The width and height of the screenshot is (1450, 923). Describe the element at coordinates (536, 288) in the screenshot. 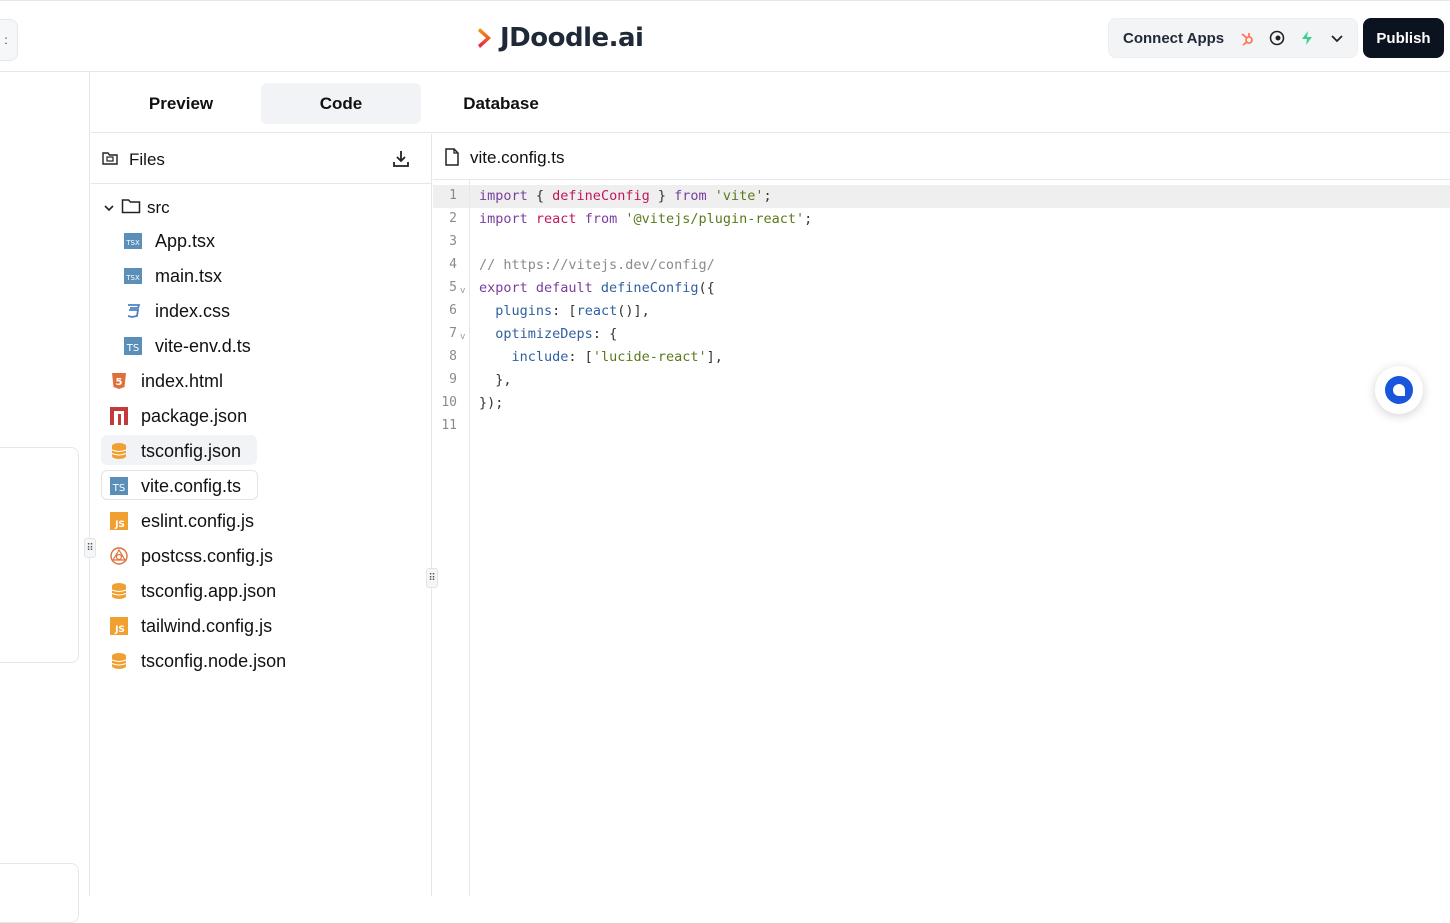

I see `code-token: export default` at that location.